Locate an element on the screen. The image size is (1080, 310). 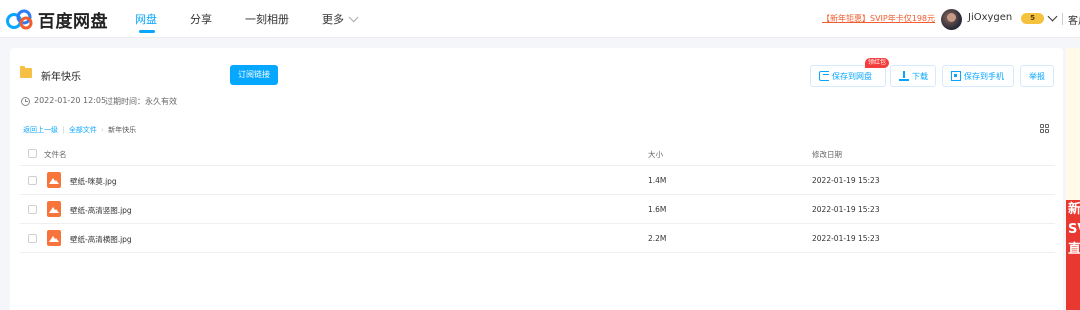
report-button: 举报 is located at coordinates (1037, 76).